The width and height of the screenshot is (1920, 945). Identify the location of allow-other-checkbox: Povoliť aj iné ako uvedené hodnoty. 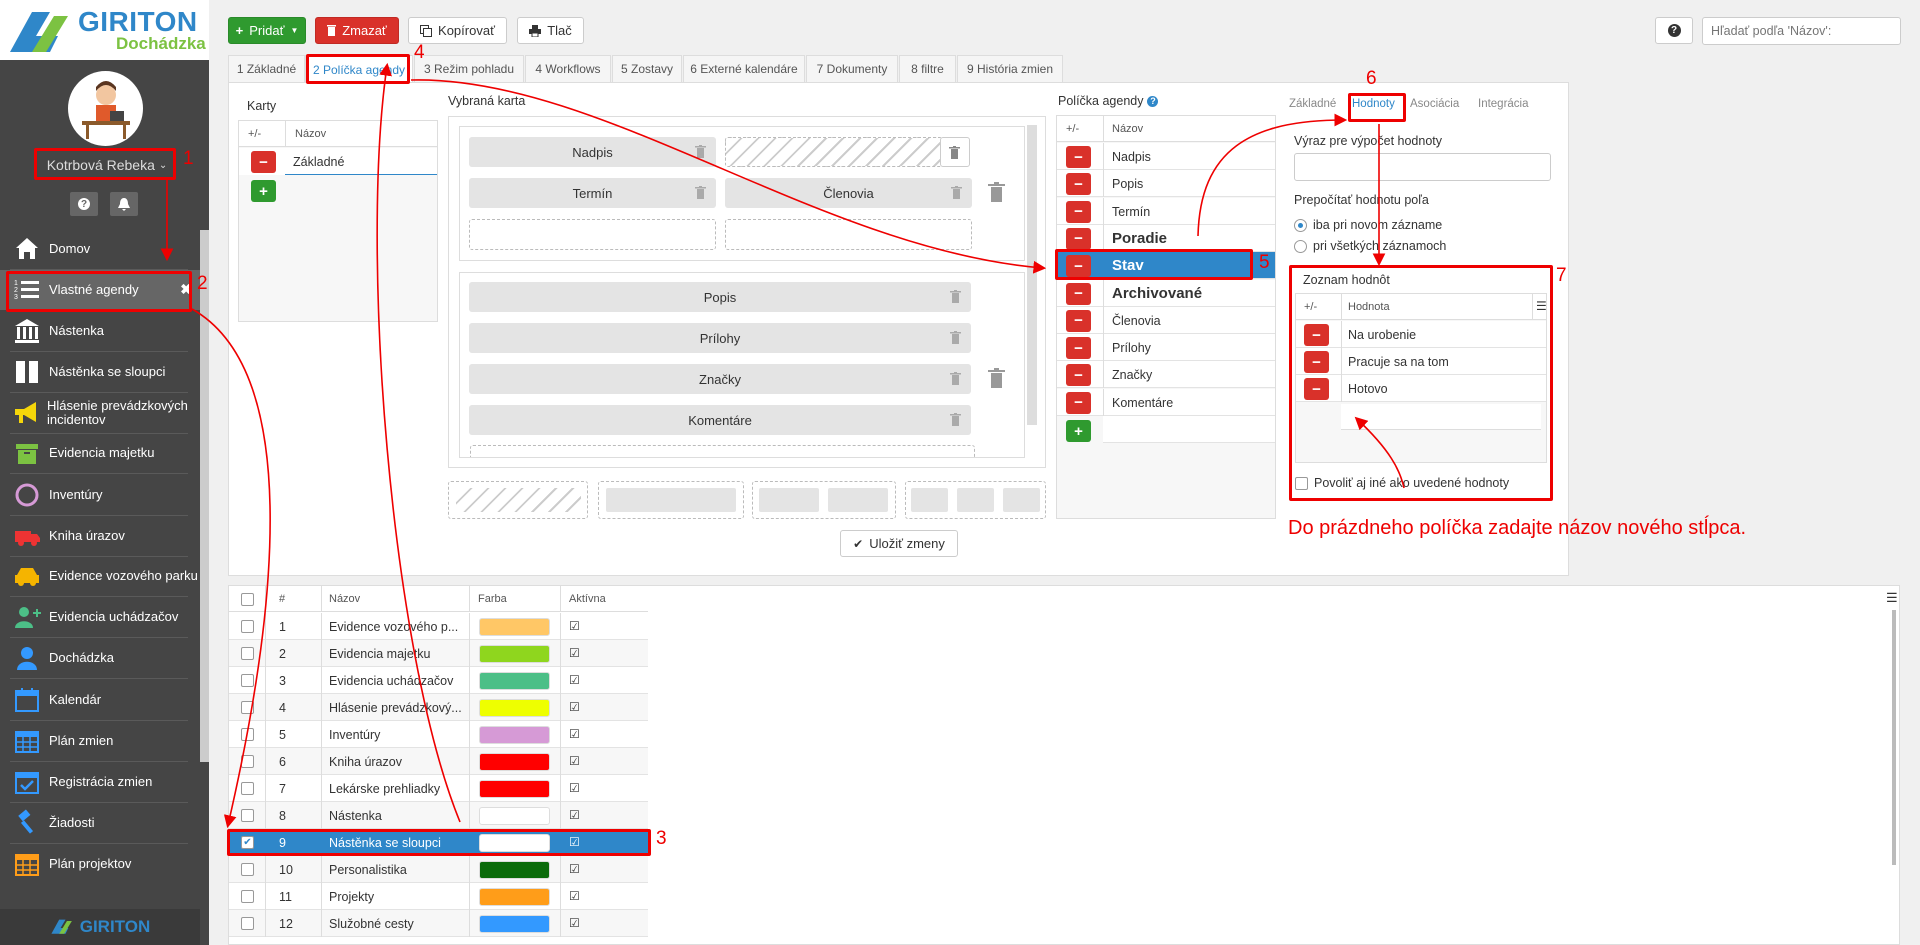
(1402, 483).